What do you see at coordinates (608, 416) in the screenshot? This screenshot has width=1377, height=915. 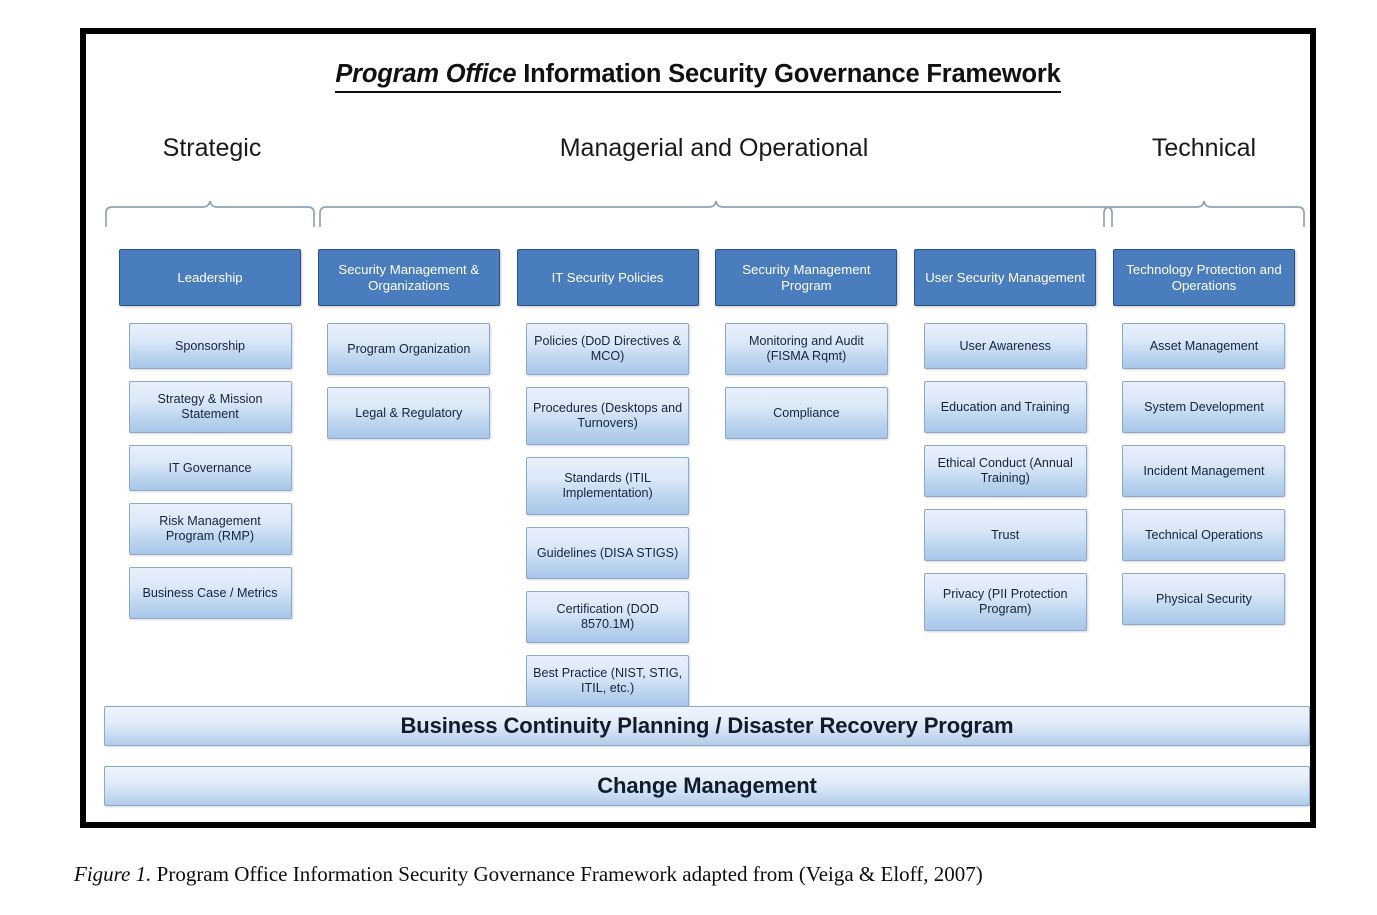 I see `item-procedures-desktops-turnovers: Procedures (Desktops and Turnovers)` at bounding box center [608, 416].